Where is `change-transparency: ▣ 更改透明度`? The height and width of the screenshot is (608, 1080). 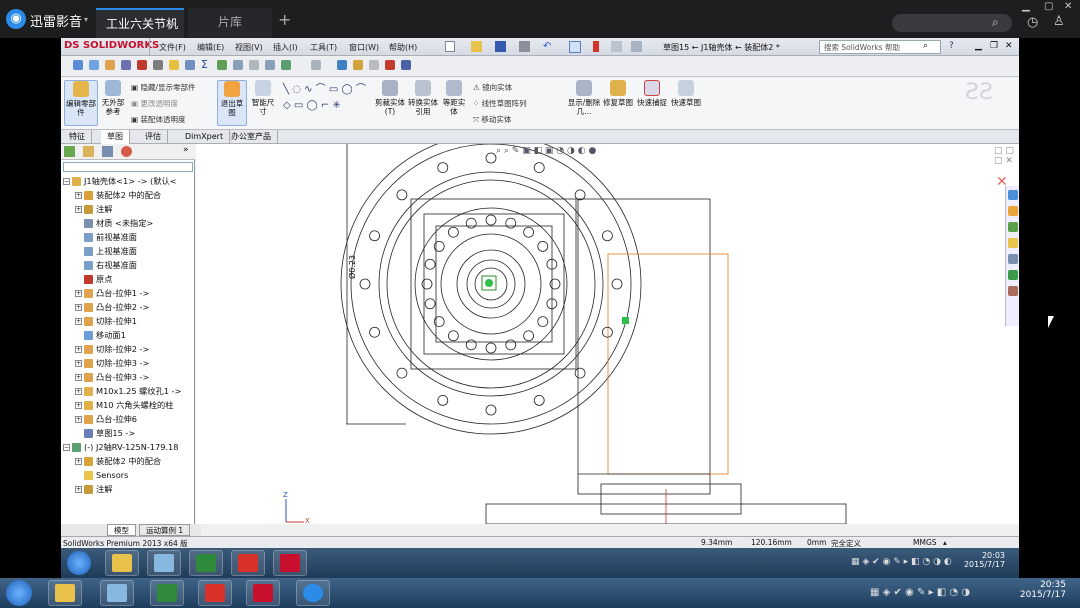
change-transparency: ▣ 更改透明度 is located at coordinates (154, 103).